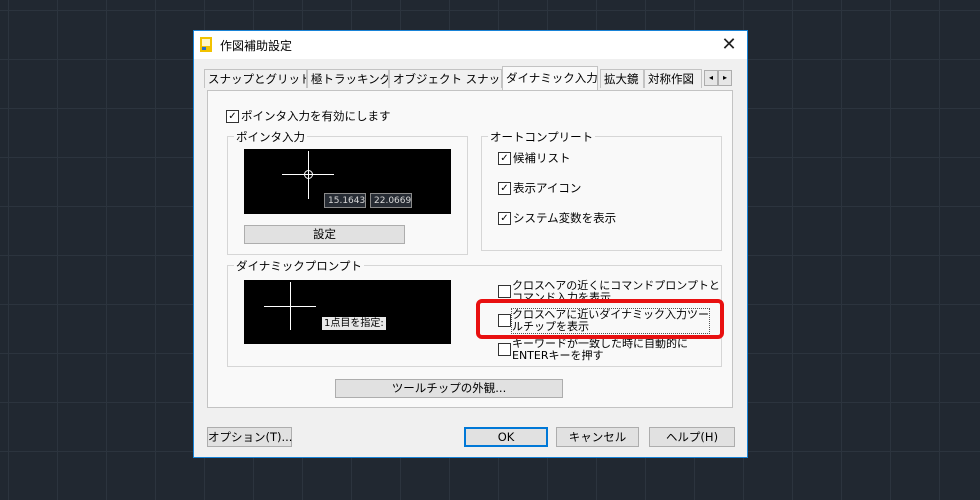 The height and width of the screenshot is (500, 980). Describe the element at coordinates (504, 349) in the screenshot. I see `auto-enter-checkbox` at that location.